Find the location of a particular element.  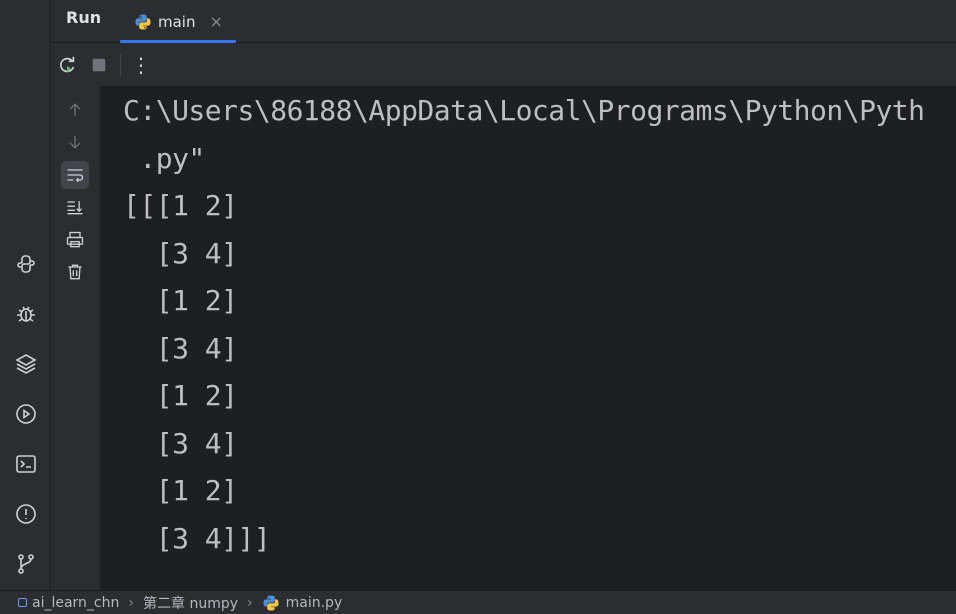

run-tabbar: Run main × is located at coordinates (503, 21).